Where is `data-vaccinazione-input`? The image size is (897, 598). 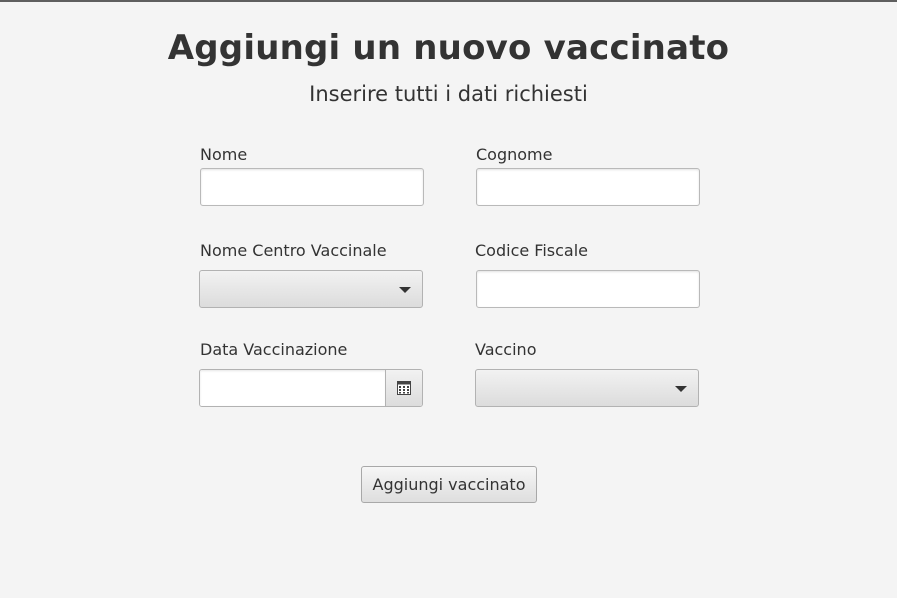
data-vaccinazione-input is located at coordinates (293, 388).